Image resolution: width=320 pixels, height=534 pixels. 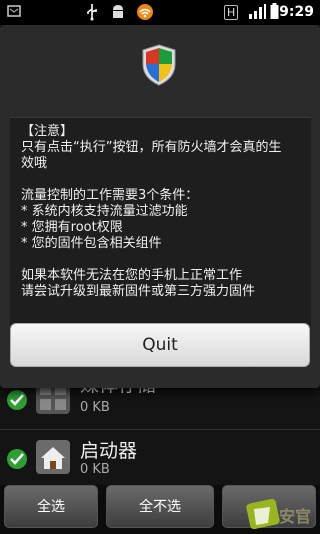 What do you see at coordinates (51, 506) in the screenshot?
I see `select-all-button: 全选` at bounding box center [51, 506].